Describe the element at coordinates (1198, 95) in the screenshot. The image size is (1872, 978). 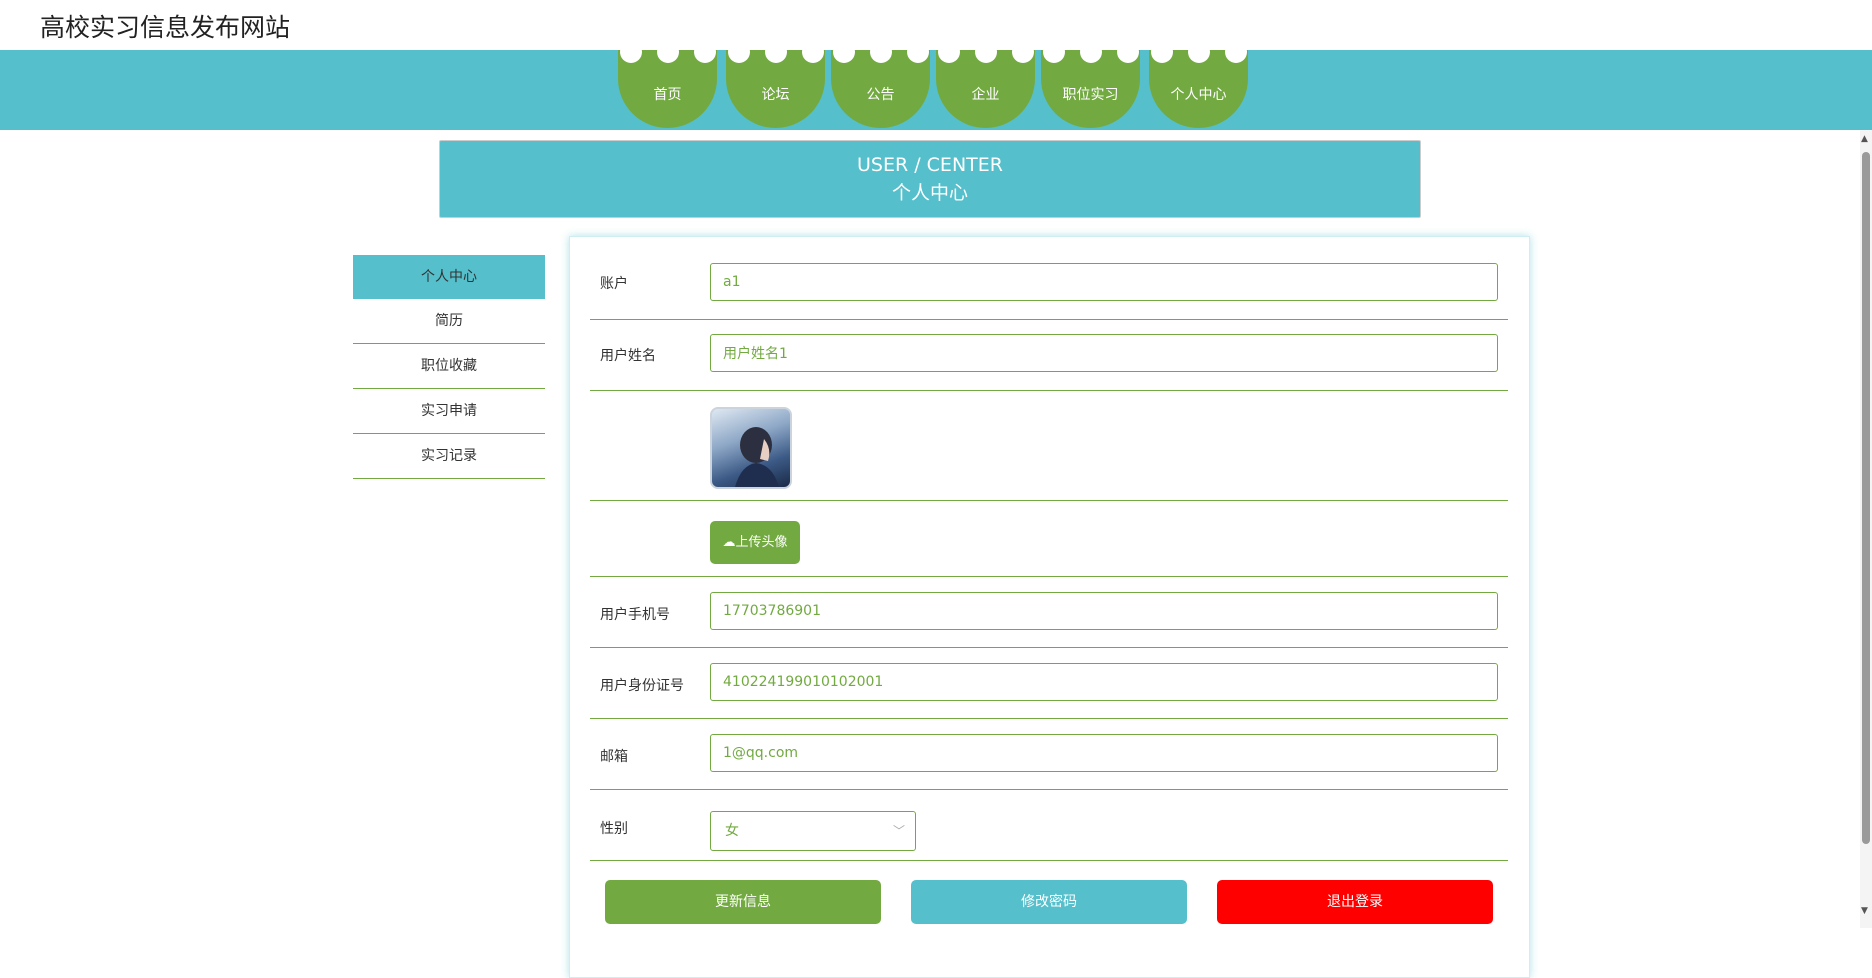
I see `nav-item-label: 个人中心` at that location.